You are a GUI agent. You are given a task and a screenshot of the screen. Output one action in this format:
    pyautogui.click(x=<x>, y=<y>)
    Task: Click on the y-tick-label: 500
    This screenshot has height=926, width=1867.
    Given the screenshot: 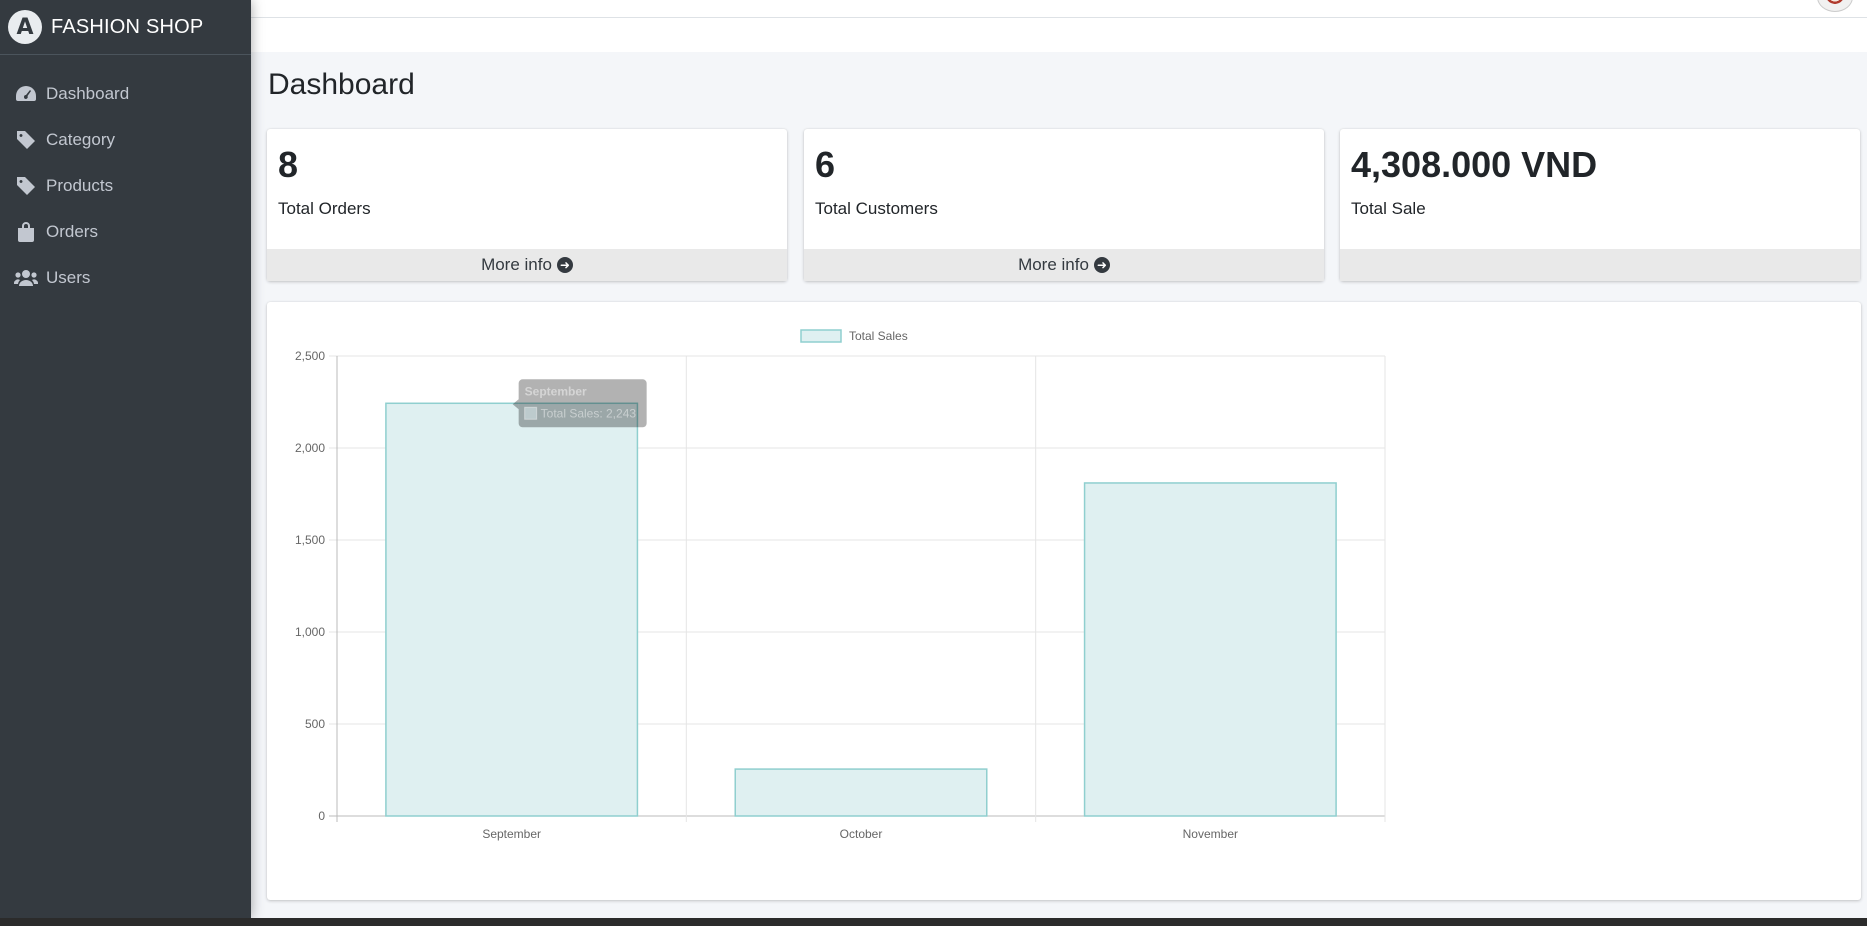 What is the action you would take?
    pyautogui.click(x=315, y=724)
    